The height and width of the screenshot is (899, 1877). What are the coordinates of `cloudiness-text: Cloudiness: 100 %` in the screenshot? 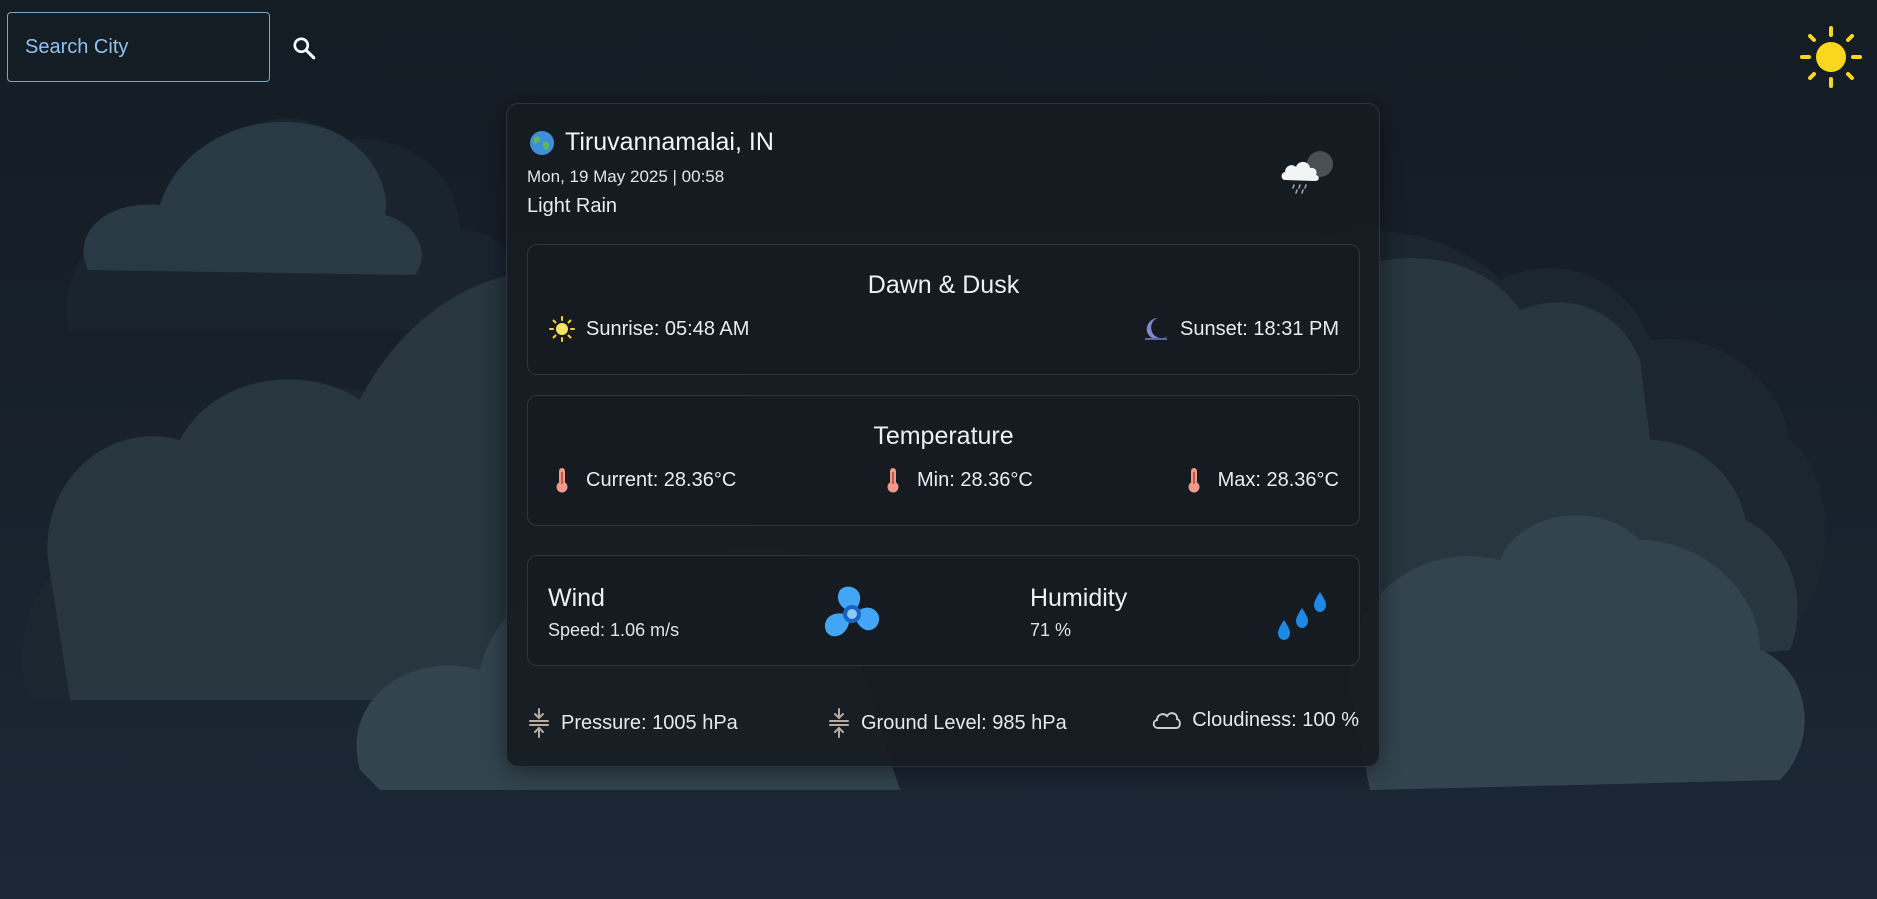 It's located at (1275, 719).